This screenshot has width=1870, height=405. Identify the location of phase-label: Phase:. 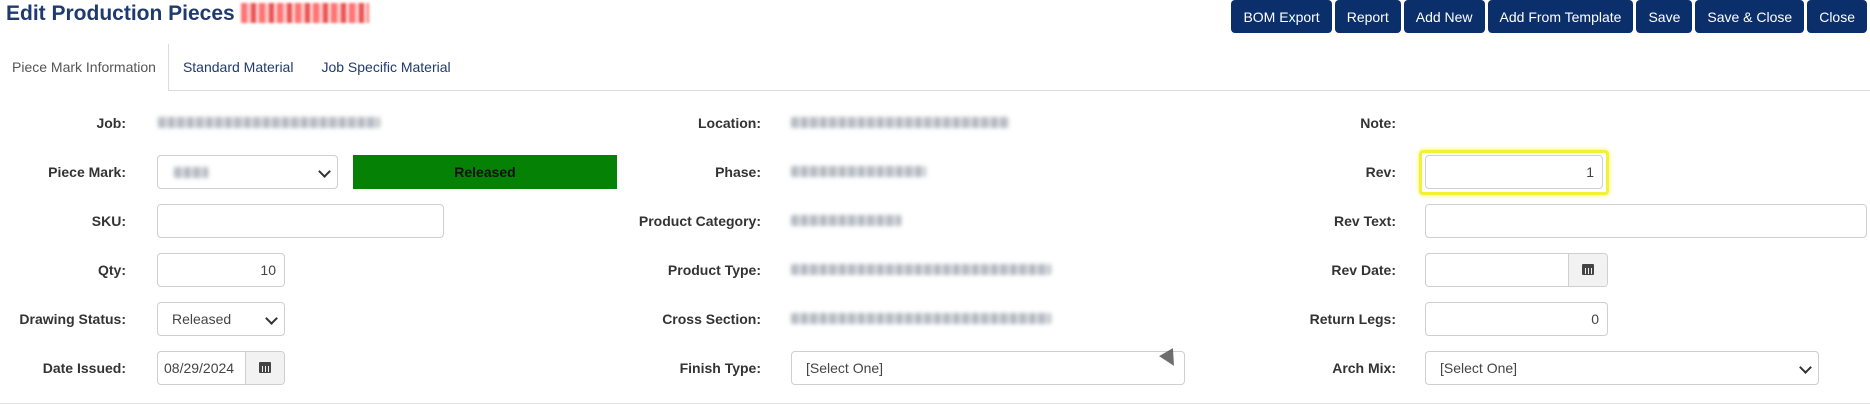
(738, 172).